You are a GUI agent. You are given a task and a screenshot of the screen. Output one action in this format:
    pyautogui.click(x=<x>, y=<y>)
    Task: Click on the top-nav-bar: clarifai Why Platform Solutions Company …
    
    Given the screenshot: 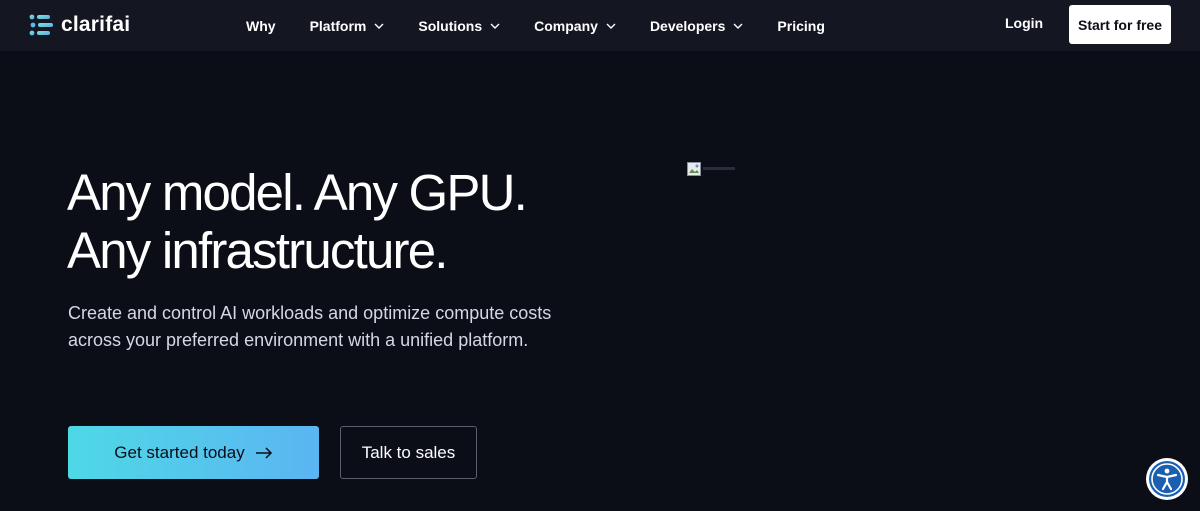 What is the action you would take?
    pyautogui.click(x=600, y=25)
    